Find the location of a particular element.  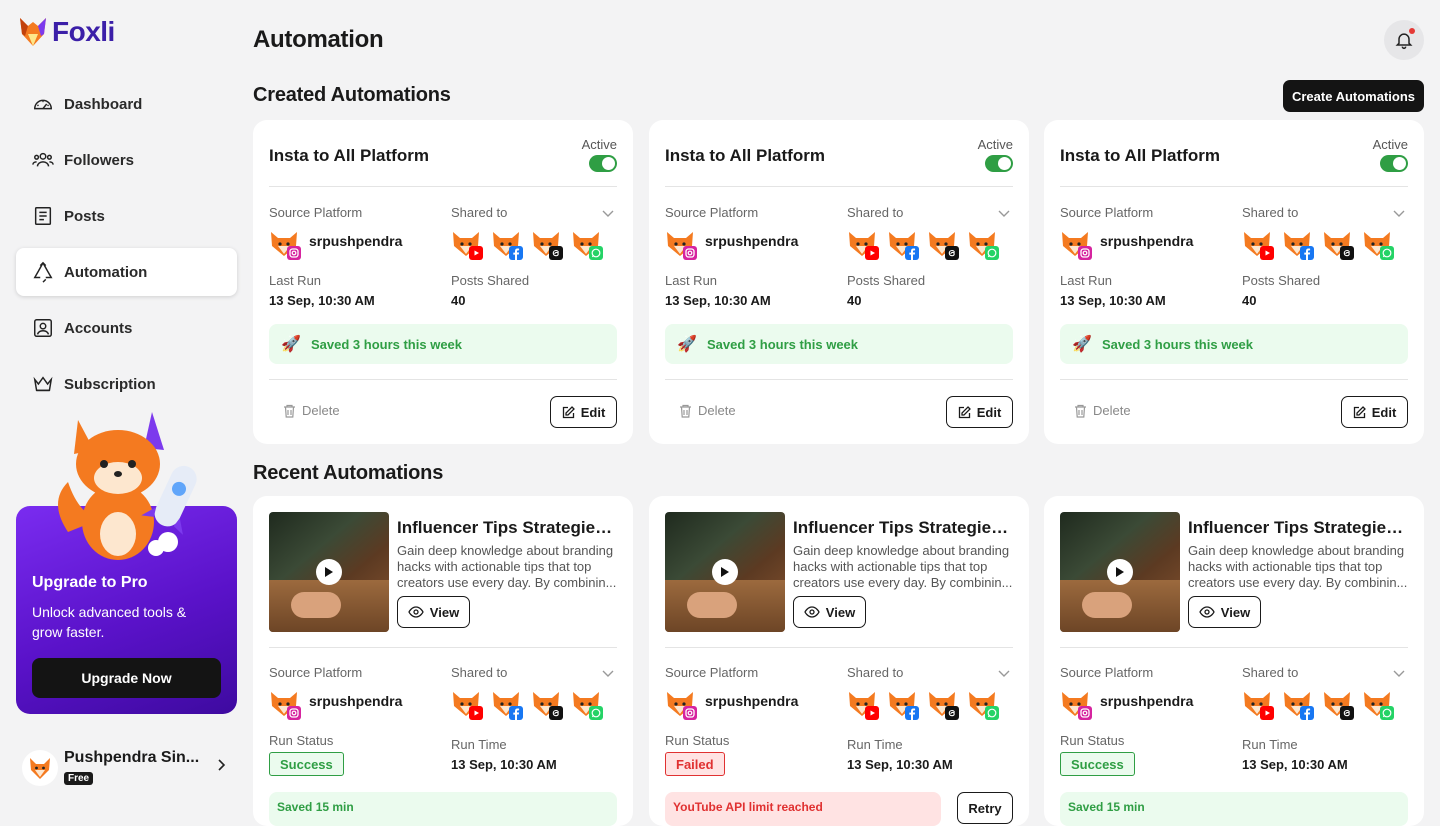

fox-mascot-icon is located at coordinates (127, 486).